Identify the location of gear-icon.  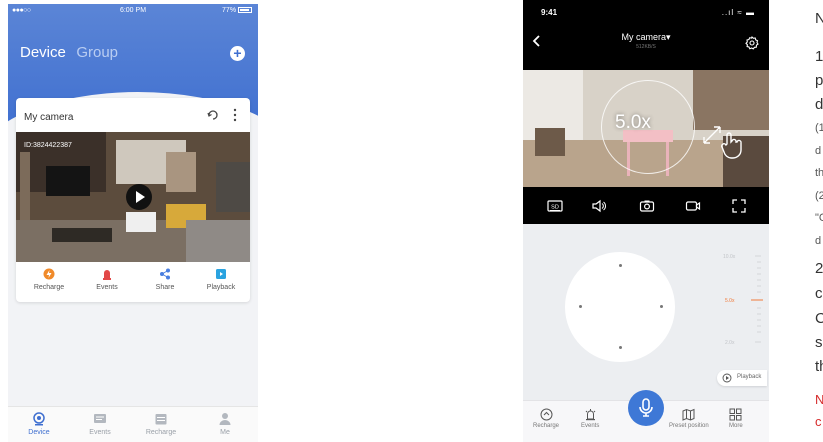
(752, 43).